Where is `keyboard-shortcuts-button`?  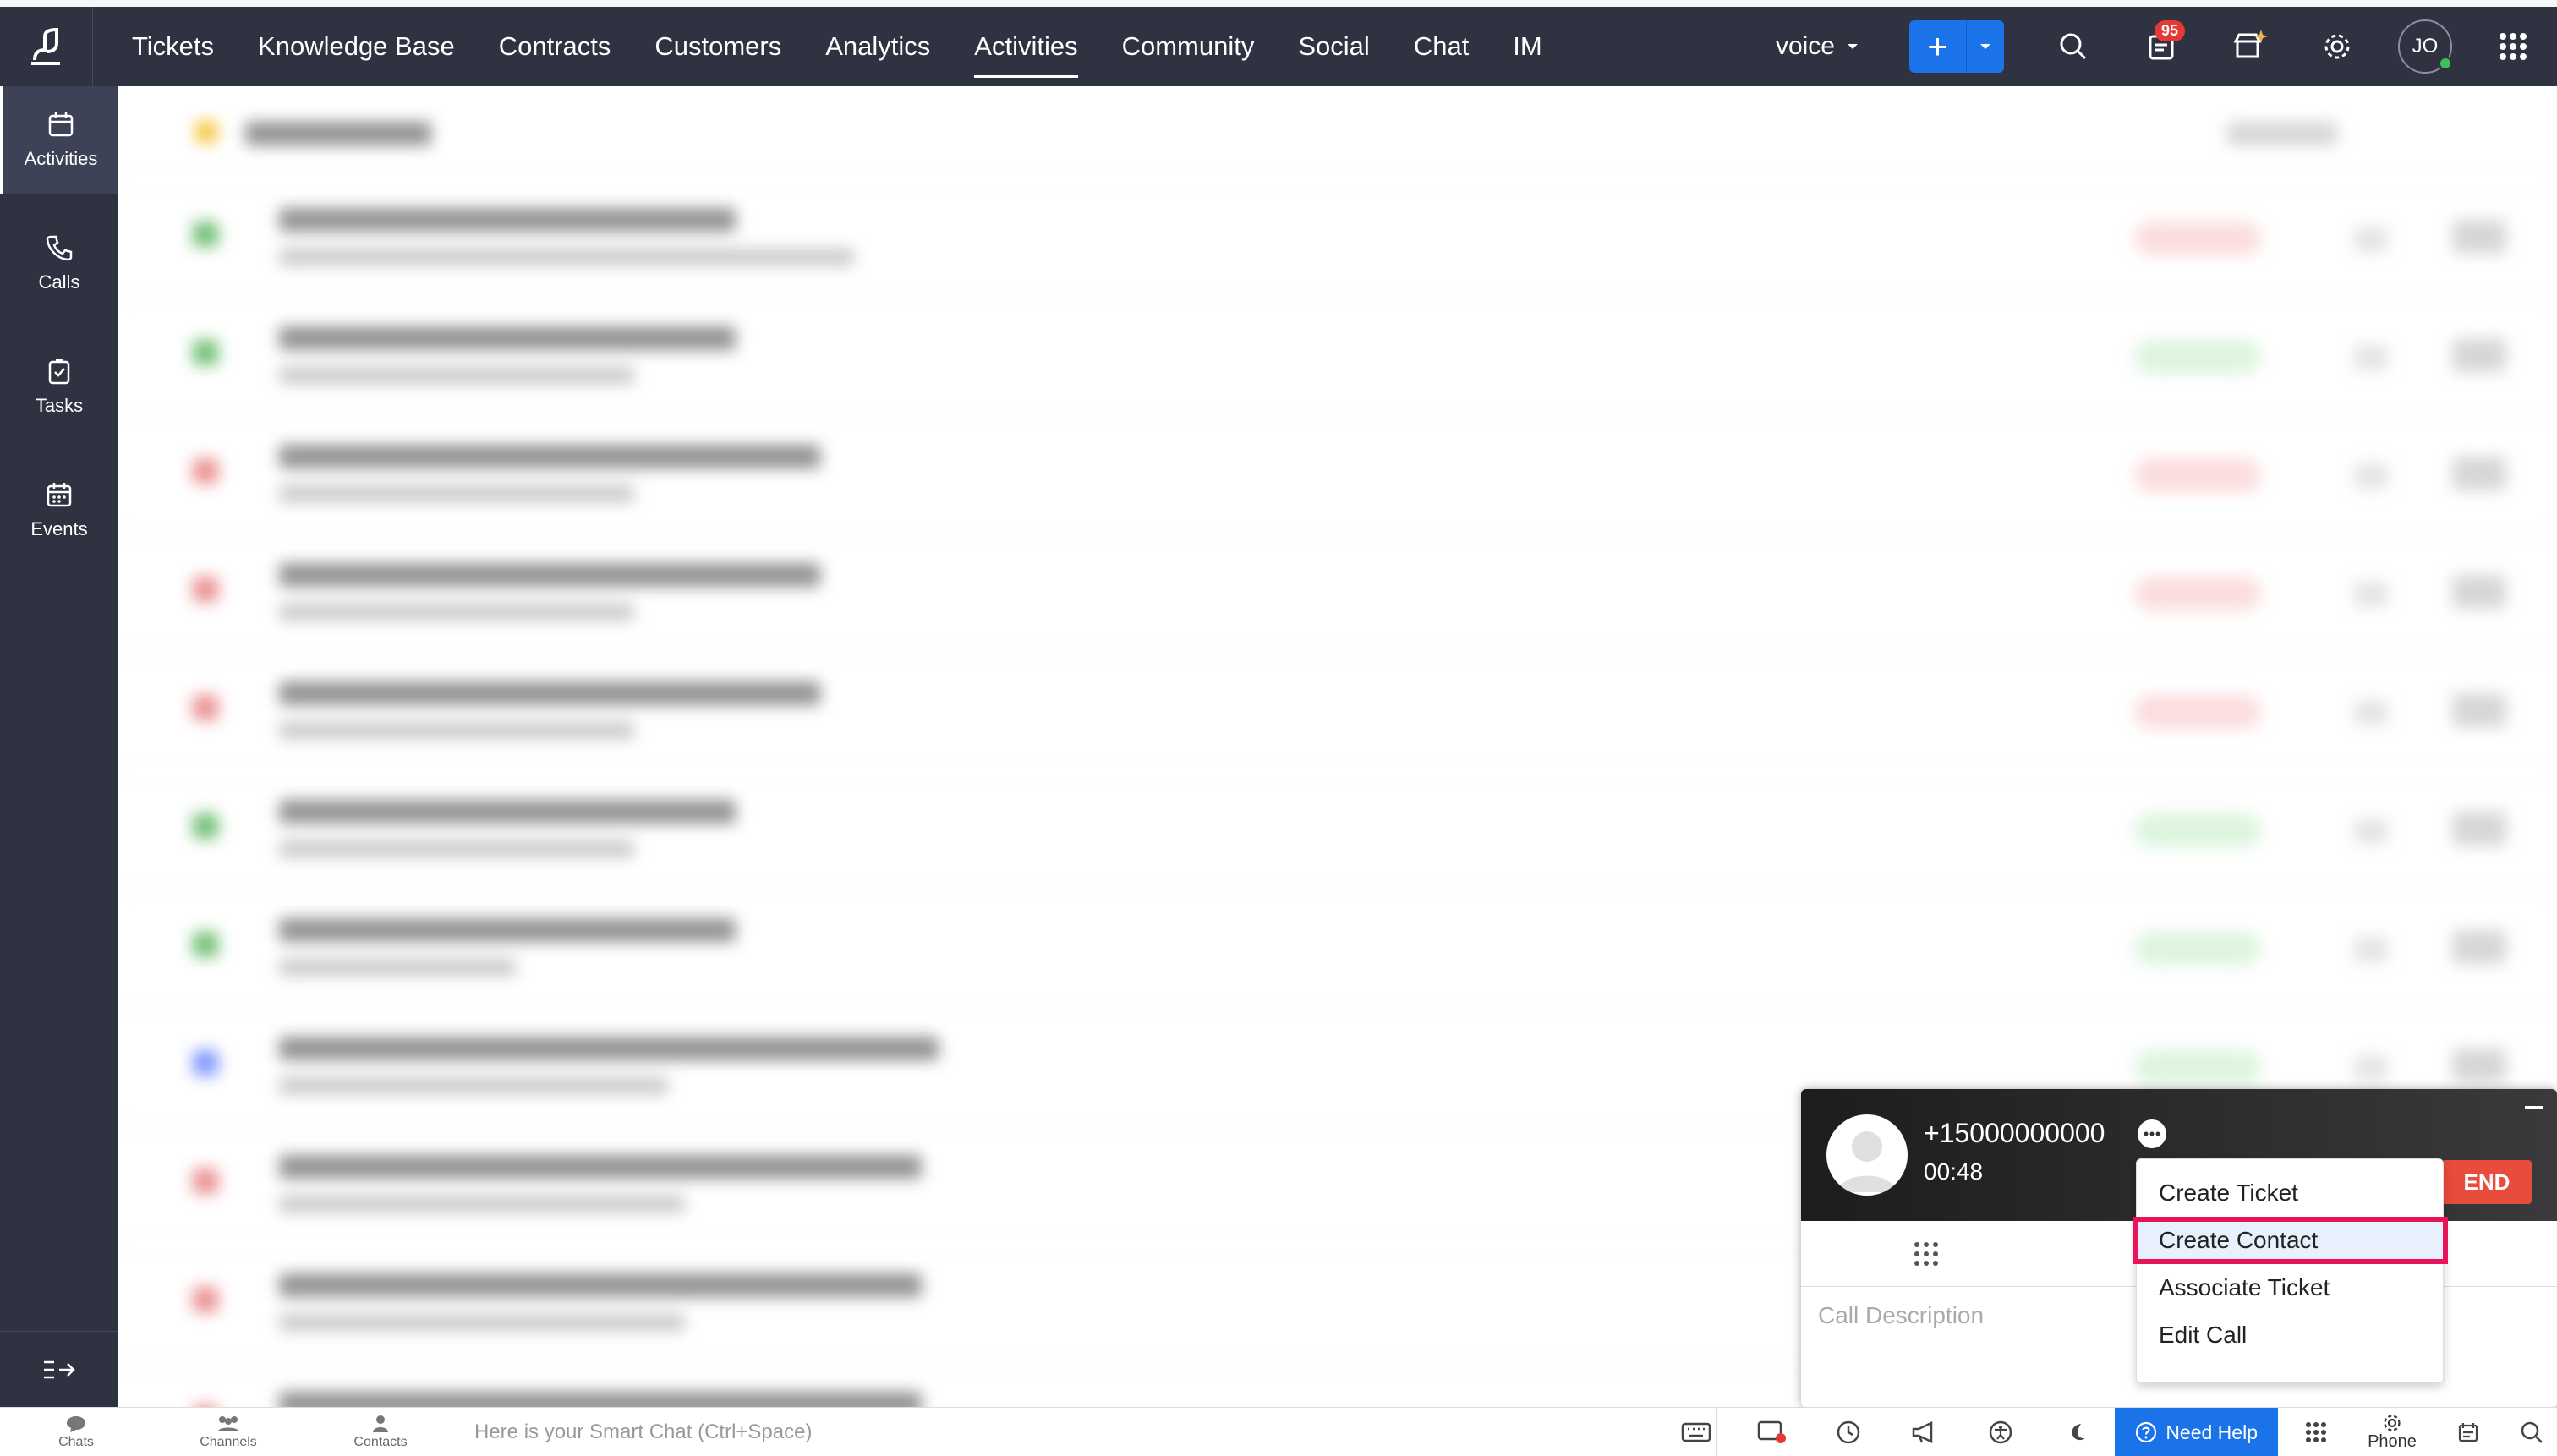
keyboard-shortcuts-button is located at coordinates (1696, 1432).